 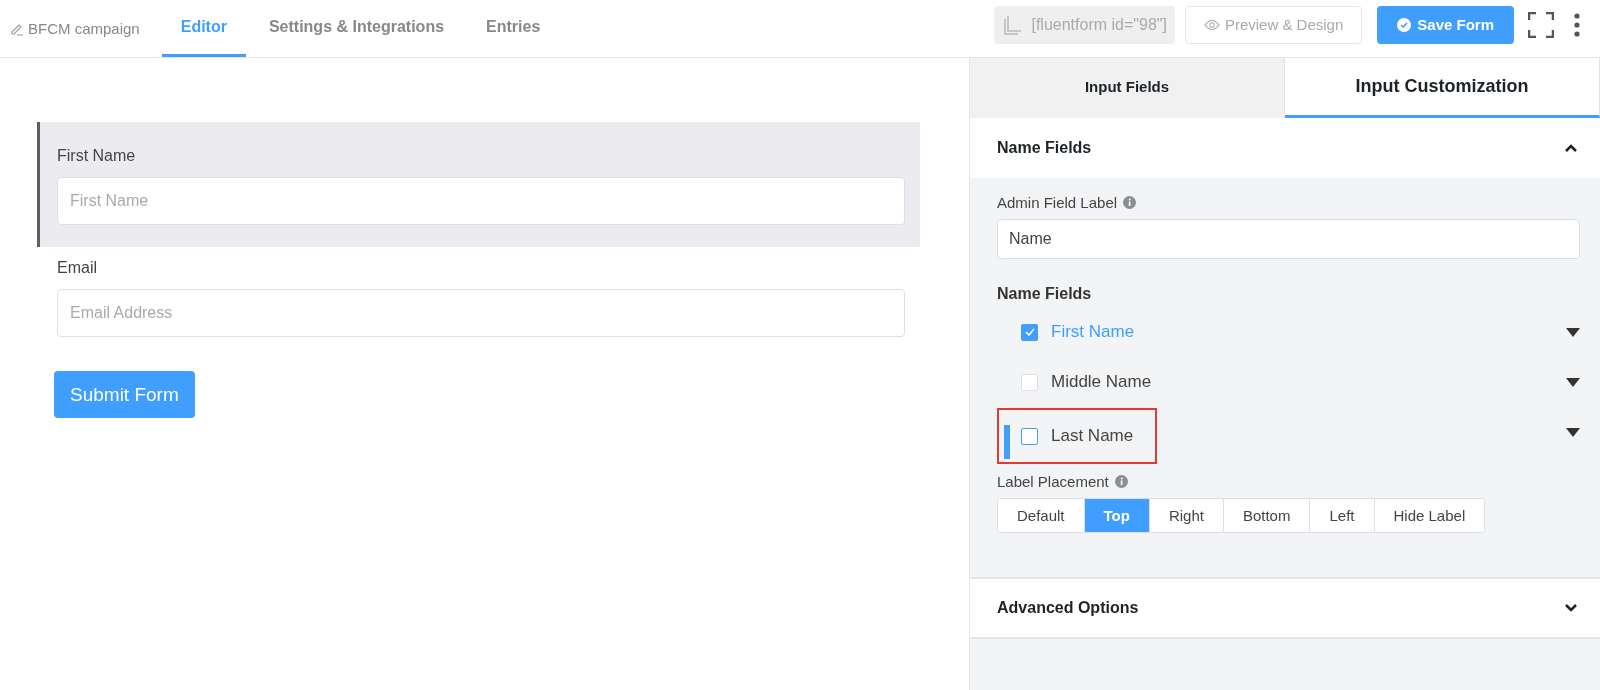 What do you see at coordinates (1404, 24) in the screenshot?
I see `check-circle-icon` at bounding box center [1404, 24].